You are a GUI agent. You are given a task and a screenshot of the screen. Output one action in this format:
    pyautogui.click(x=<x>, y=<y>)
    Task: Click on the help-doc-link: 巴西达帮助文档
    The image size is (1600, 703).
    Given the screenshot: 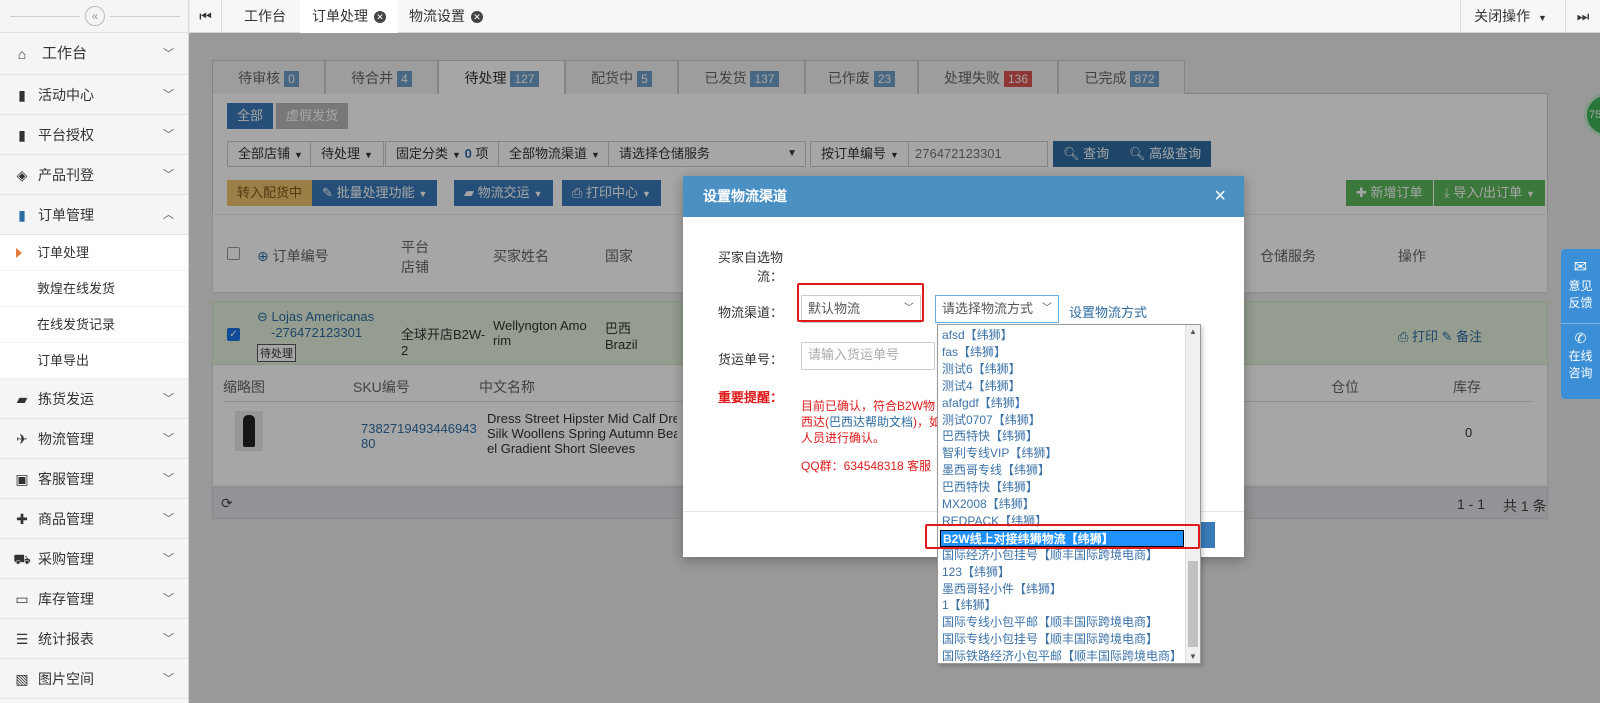 What is the action you would take?
    pyautogui.click(x=871, y=422)
    